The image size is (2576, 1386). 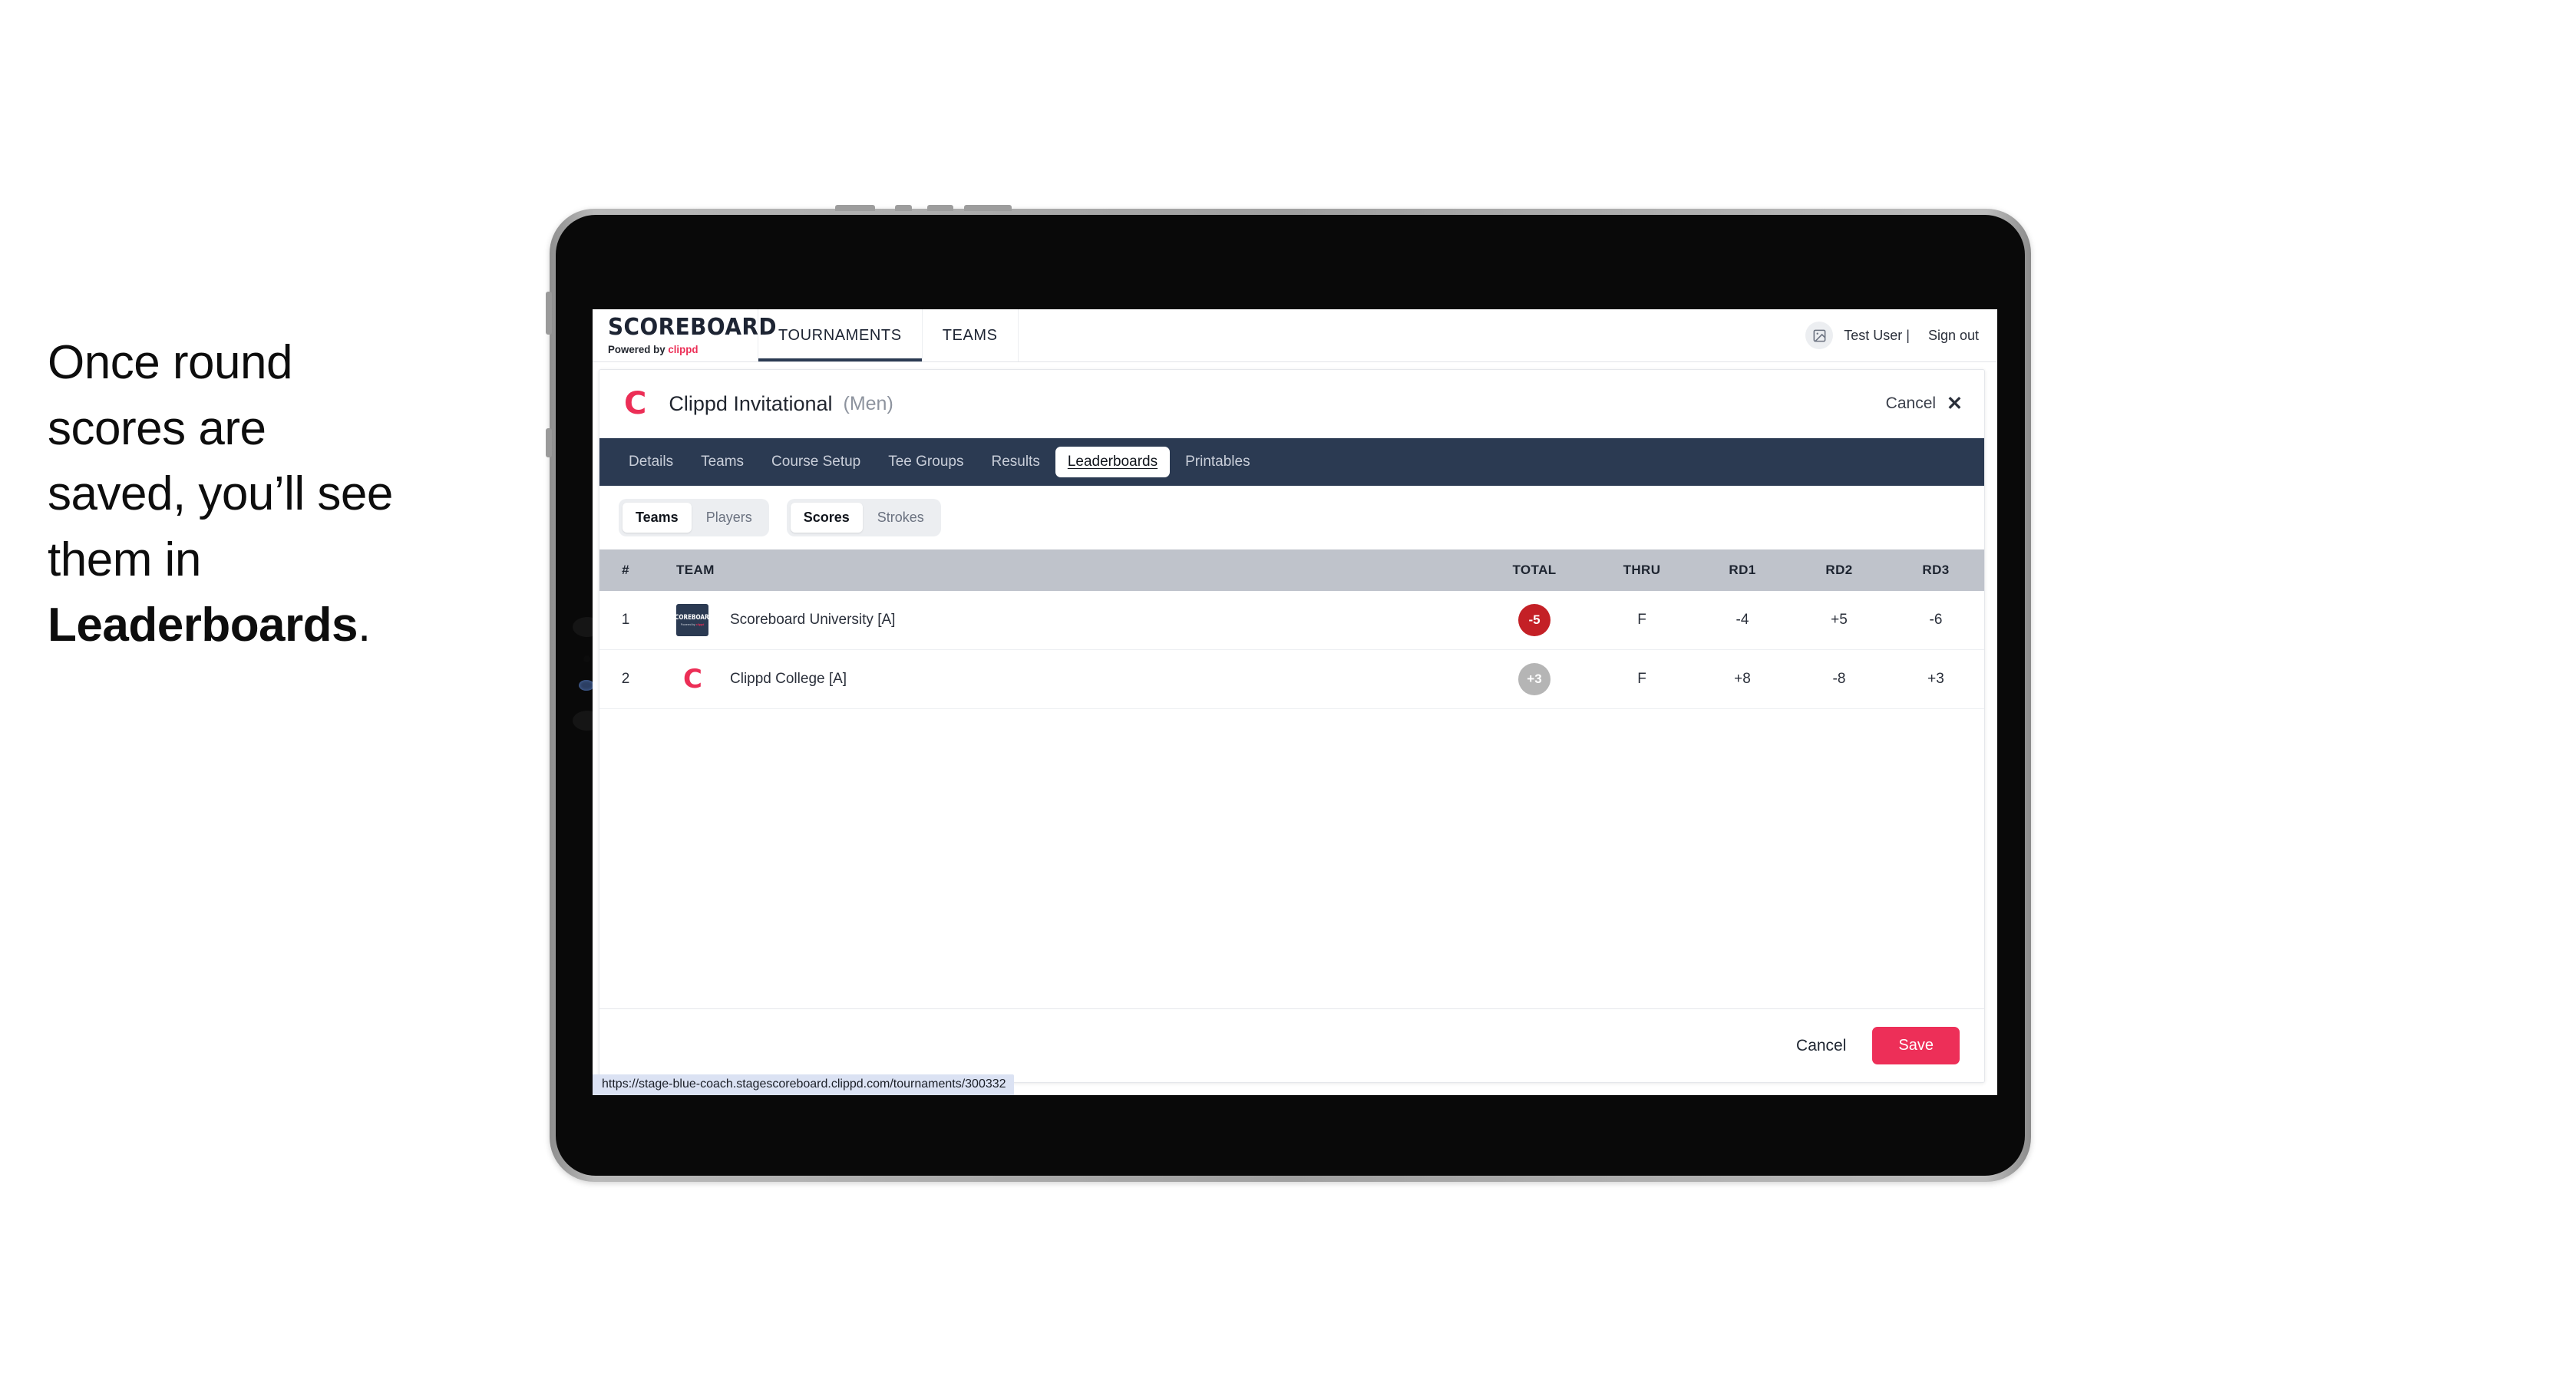 I want to click on row-rd1: +8, so click(x=1742, y=679).